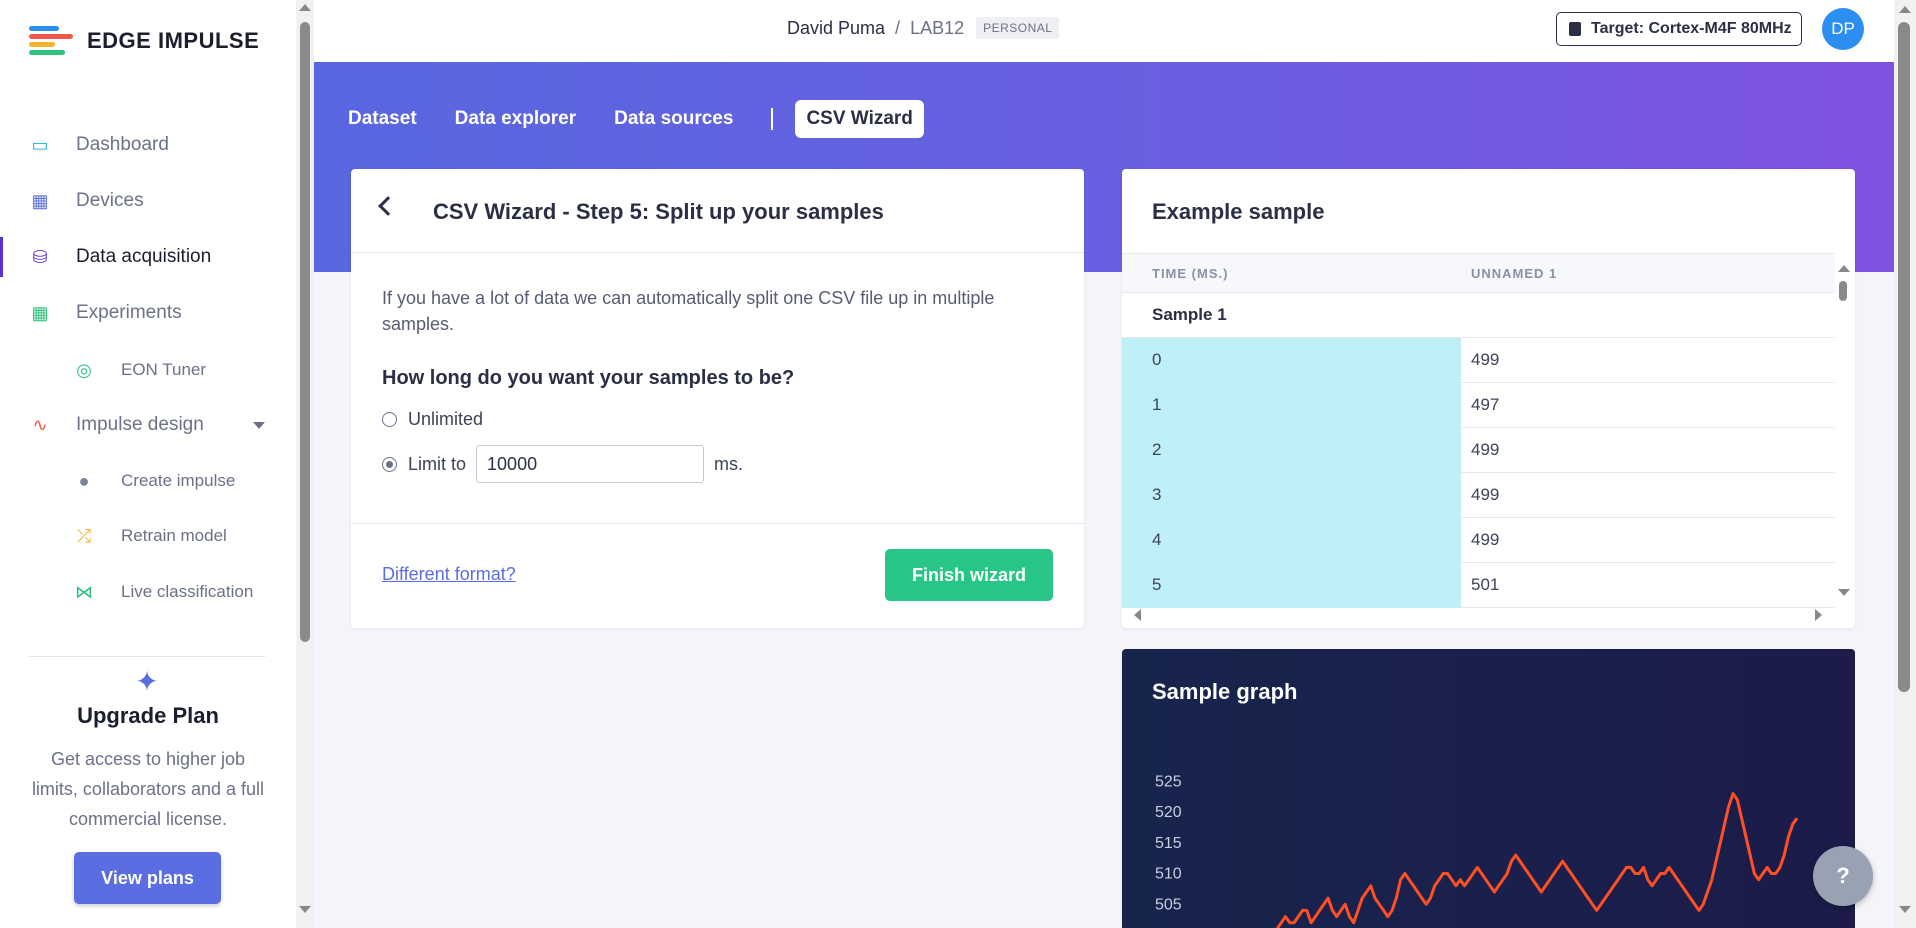 The height and width of the screenshot is (928, 1916). Describe the element at coordinates (147, 878) in the screenshot. I see `view-plans-button: View plans` at that location.